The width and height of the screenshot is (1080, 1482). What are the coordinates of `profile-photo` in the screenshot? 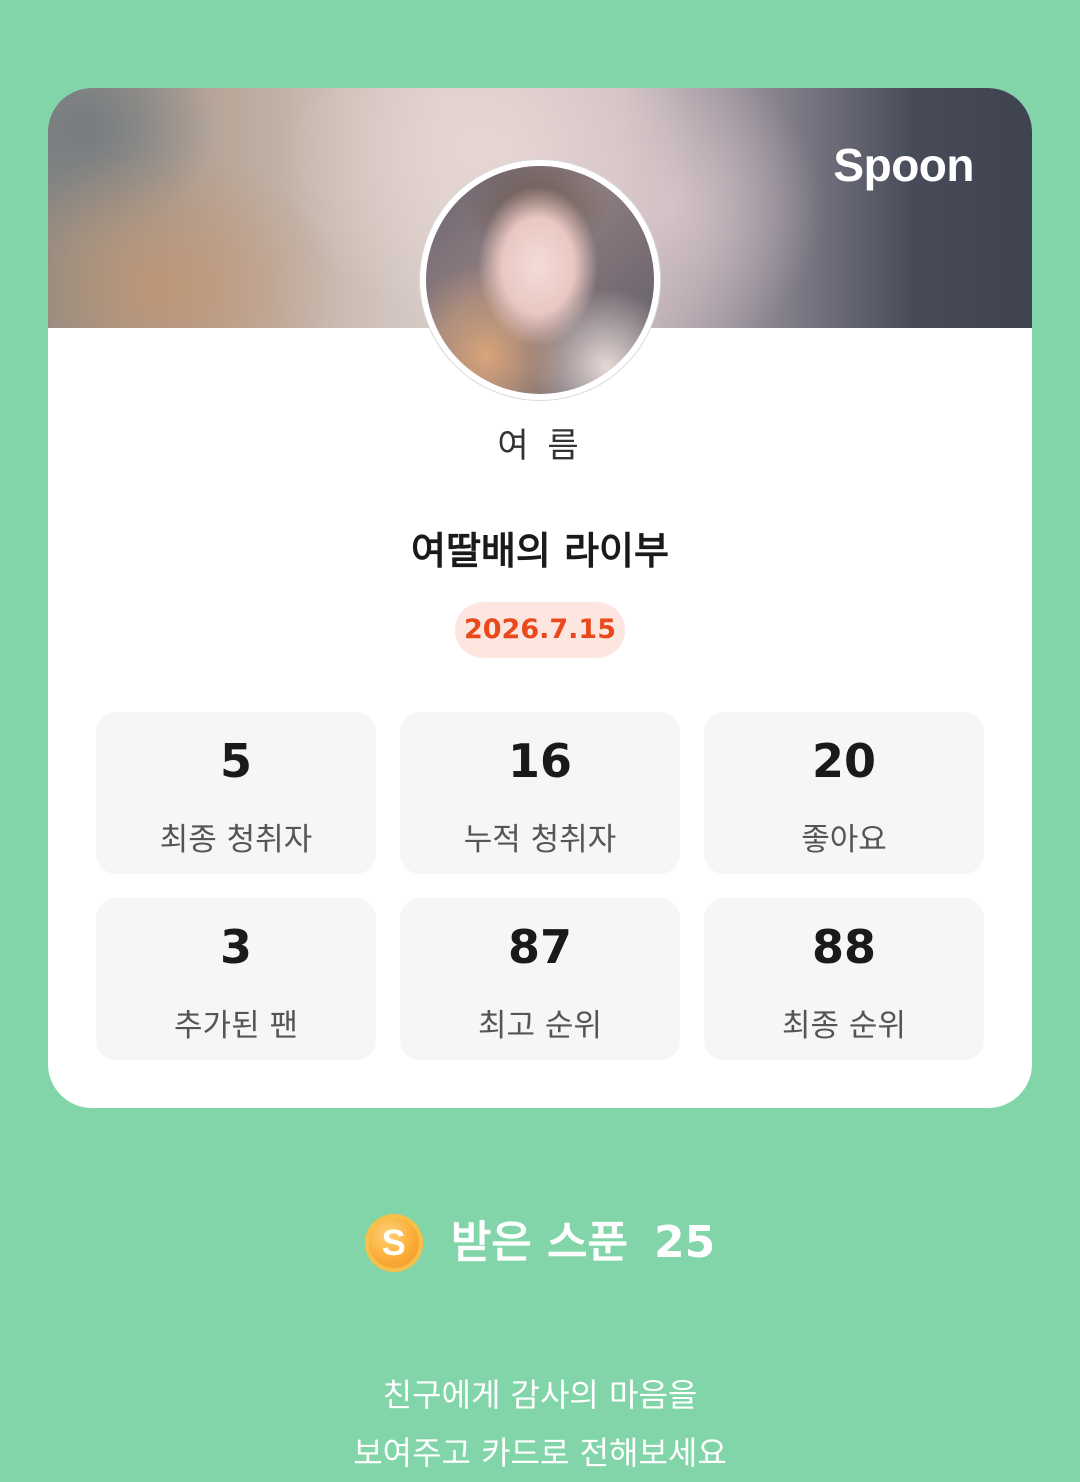 It's located at (540, 280).